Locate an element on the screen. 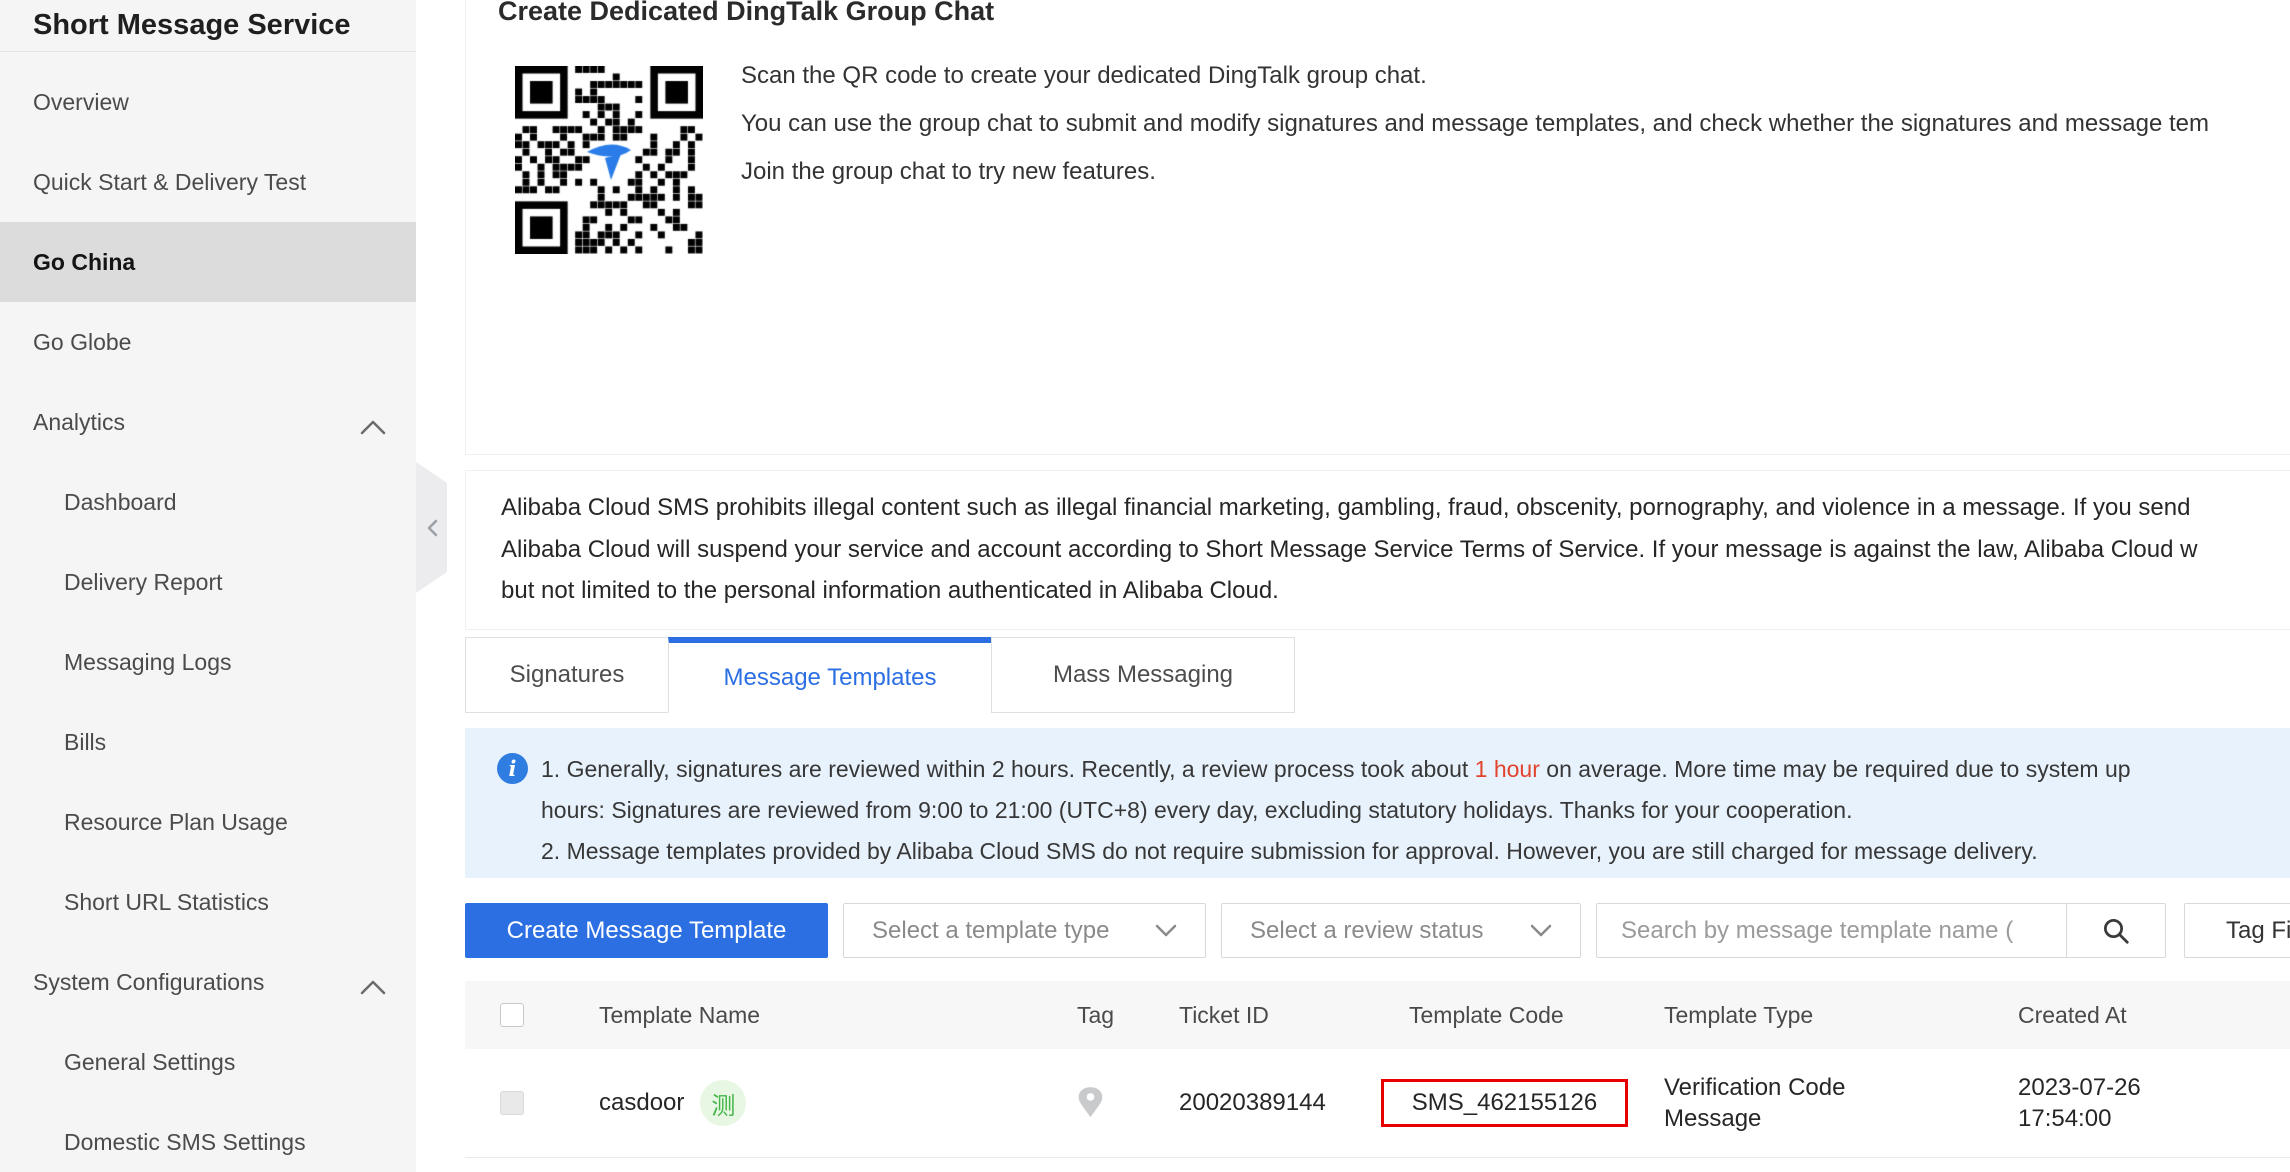 This screenshot has height=1172, width=2290. template-code-value: SMS_462155126 is located at coordinates (1504, 1102).